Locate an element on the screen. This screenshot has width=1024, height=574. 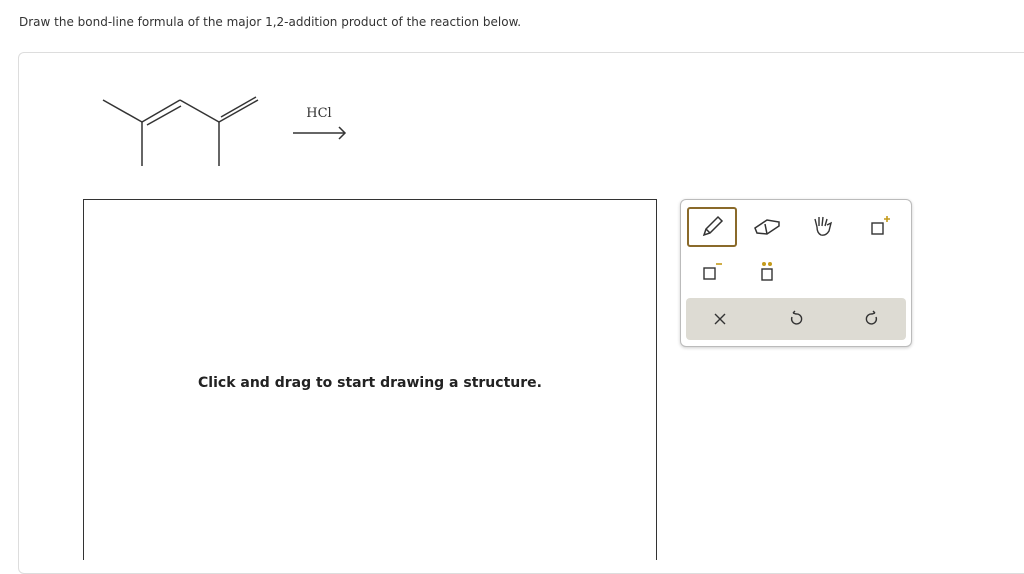
increase-charge-icon is located at coordinates (880, 225).